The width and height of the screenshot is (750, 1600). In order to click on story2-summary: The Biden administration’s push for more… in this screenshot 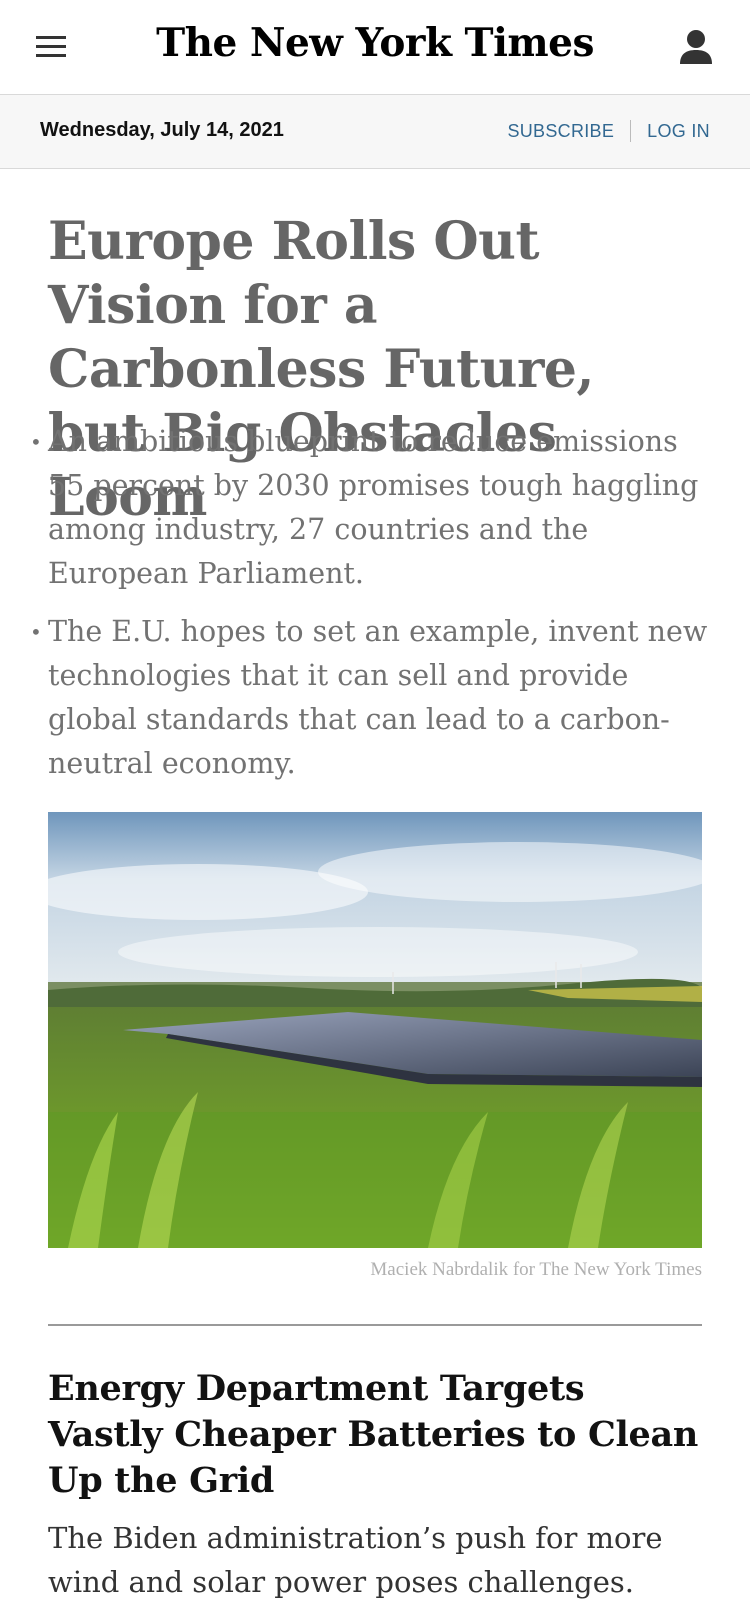, I will do `click(355, 1560)`.